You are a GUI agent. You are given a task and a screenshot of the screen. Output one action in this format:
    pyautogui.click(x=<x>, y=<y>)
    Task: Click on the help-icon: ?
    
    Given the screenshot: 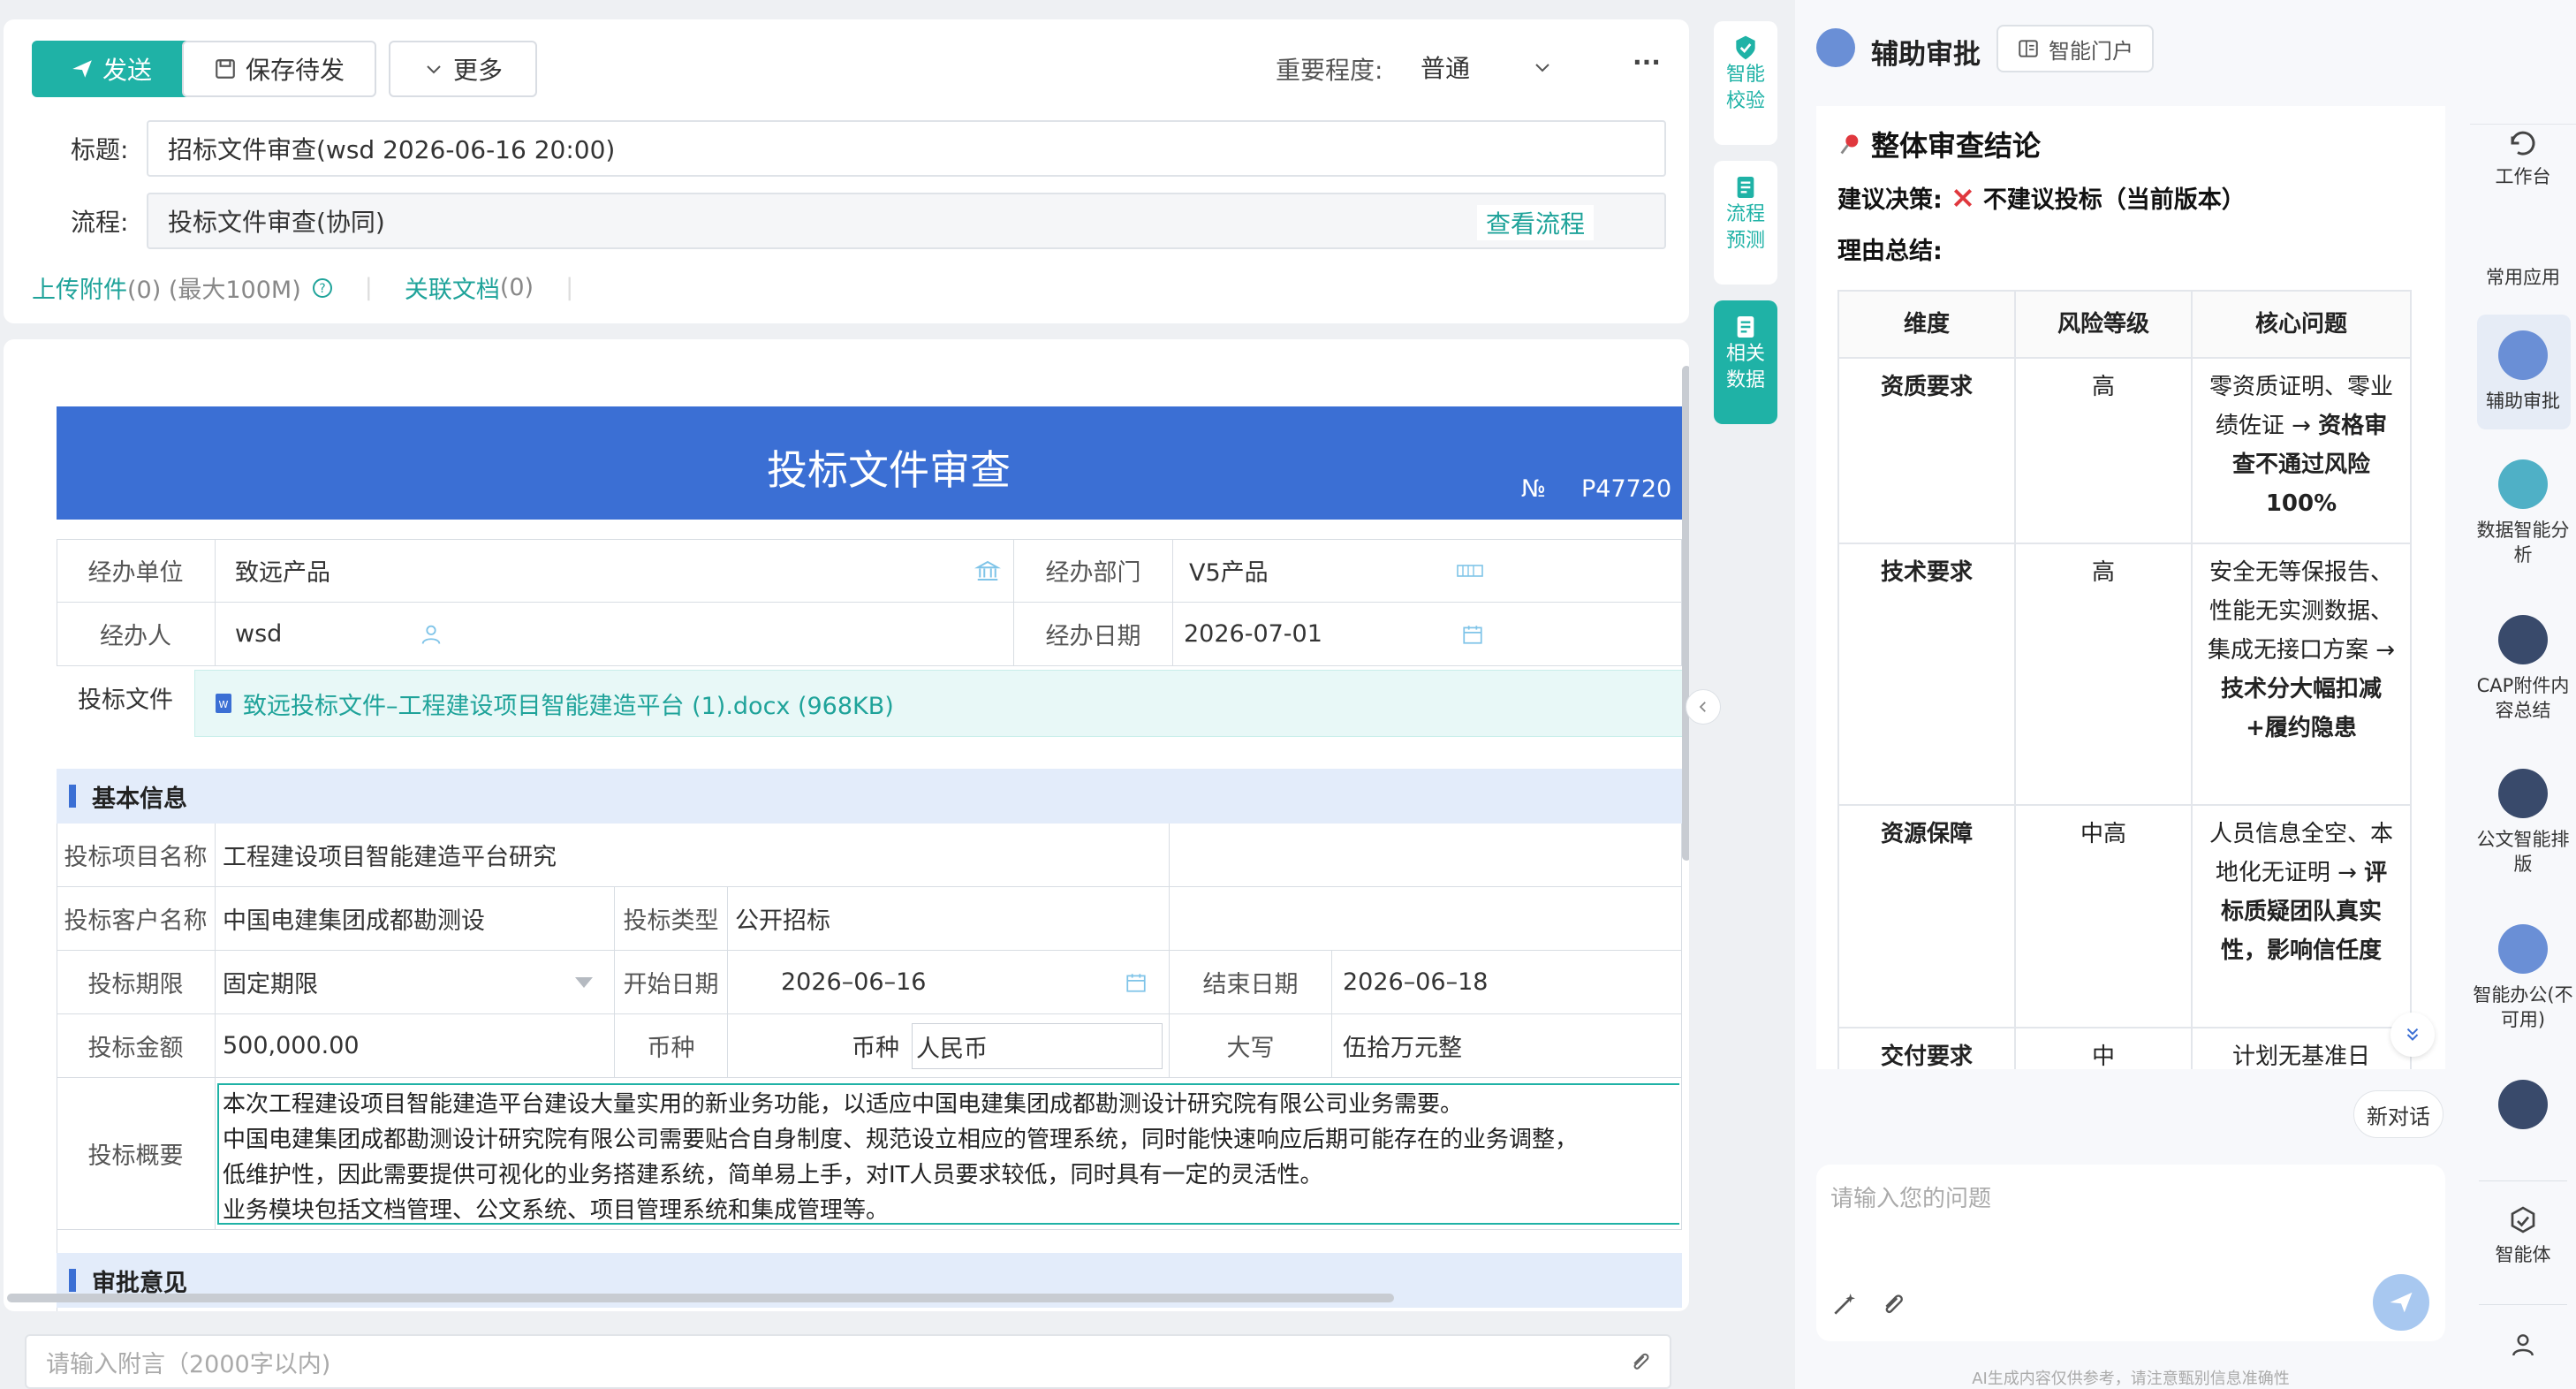 What is the action you would take?
    pyautogui.click(x=323, y=288)
    